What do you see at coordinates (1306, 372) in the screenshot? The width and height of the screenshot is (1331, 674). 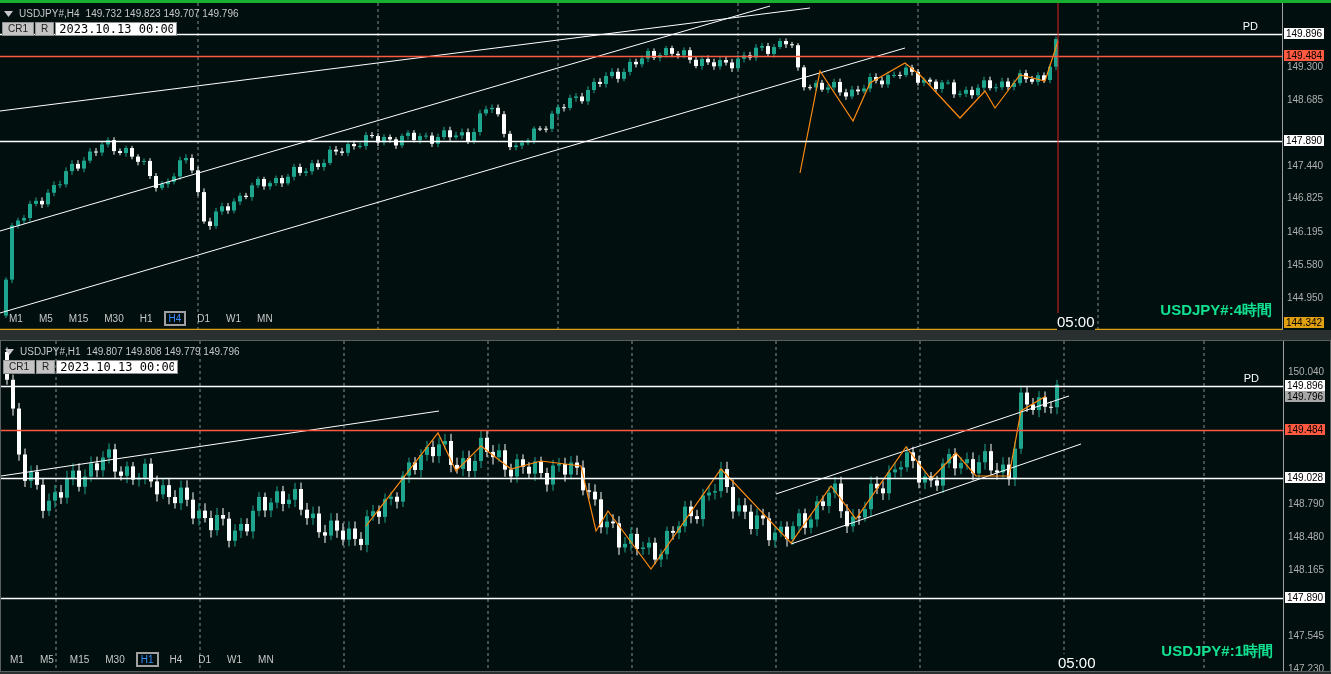 I see `price-tick: 150.040` at bounding box center [1306, 372].